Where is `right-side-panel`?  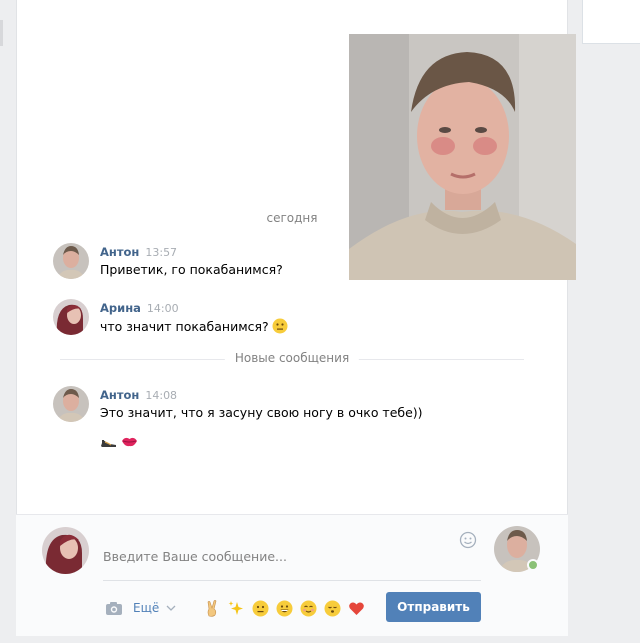
right-side-panel is located at coordinates (611, 22).